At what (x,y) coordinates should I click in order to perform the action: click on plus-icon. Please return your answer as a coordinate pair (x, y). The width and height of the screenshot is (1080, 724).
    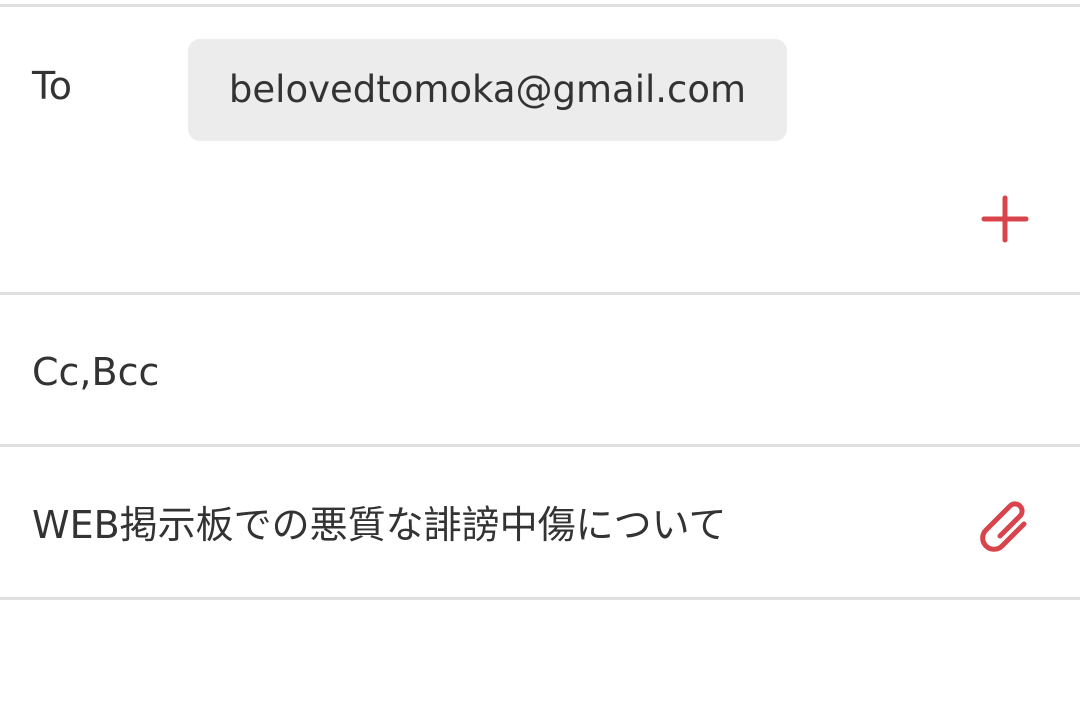
    Looking at the image, I should click on (1005, 219).